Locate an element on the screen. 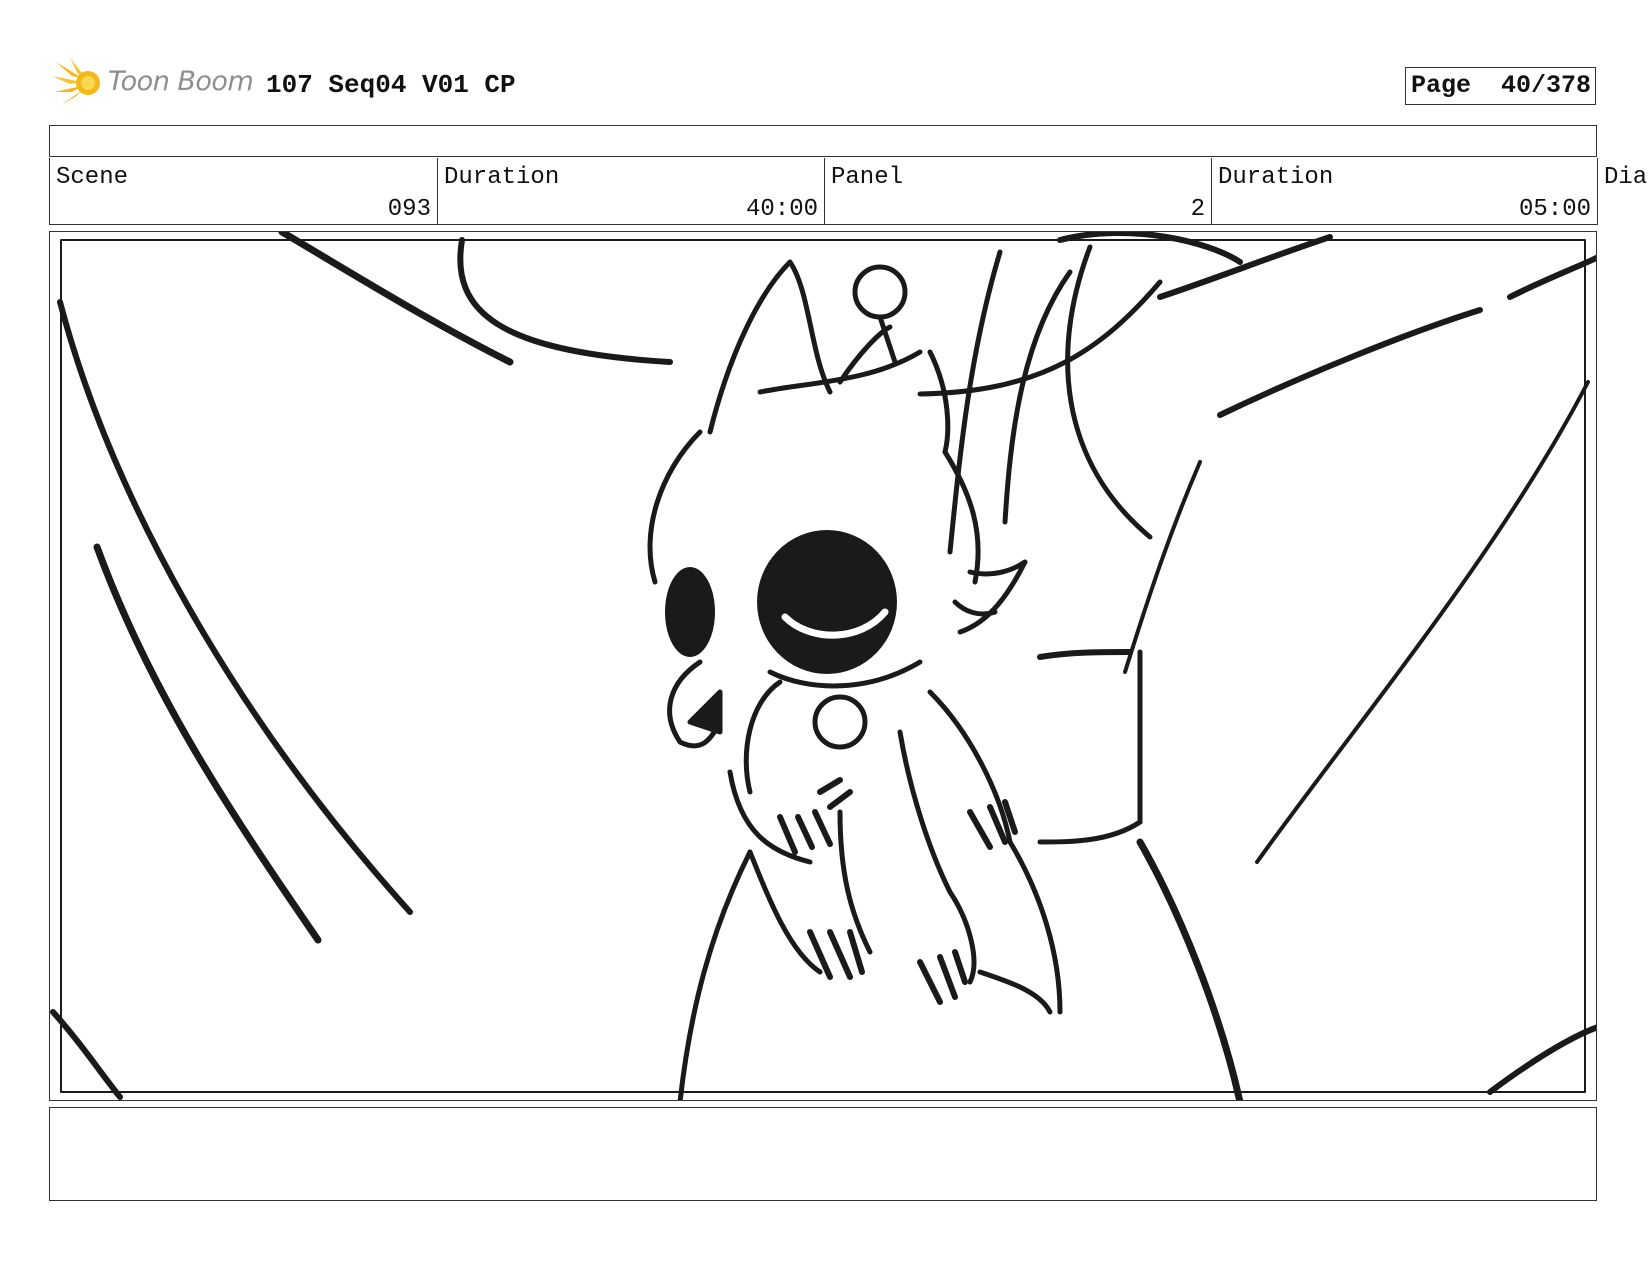 The width and height of the screenshot is (1648, 1276). panel-duration-label: Duration is located at coordinates (1276, 177).